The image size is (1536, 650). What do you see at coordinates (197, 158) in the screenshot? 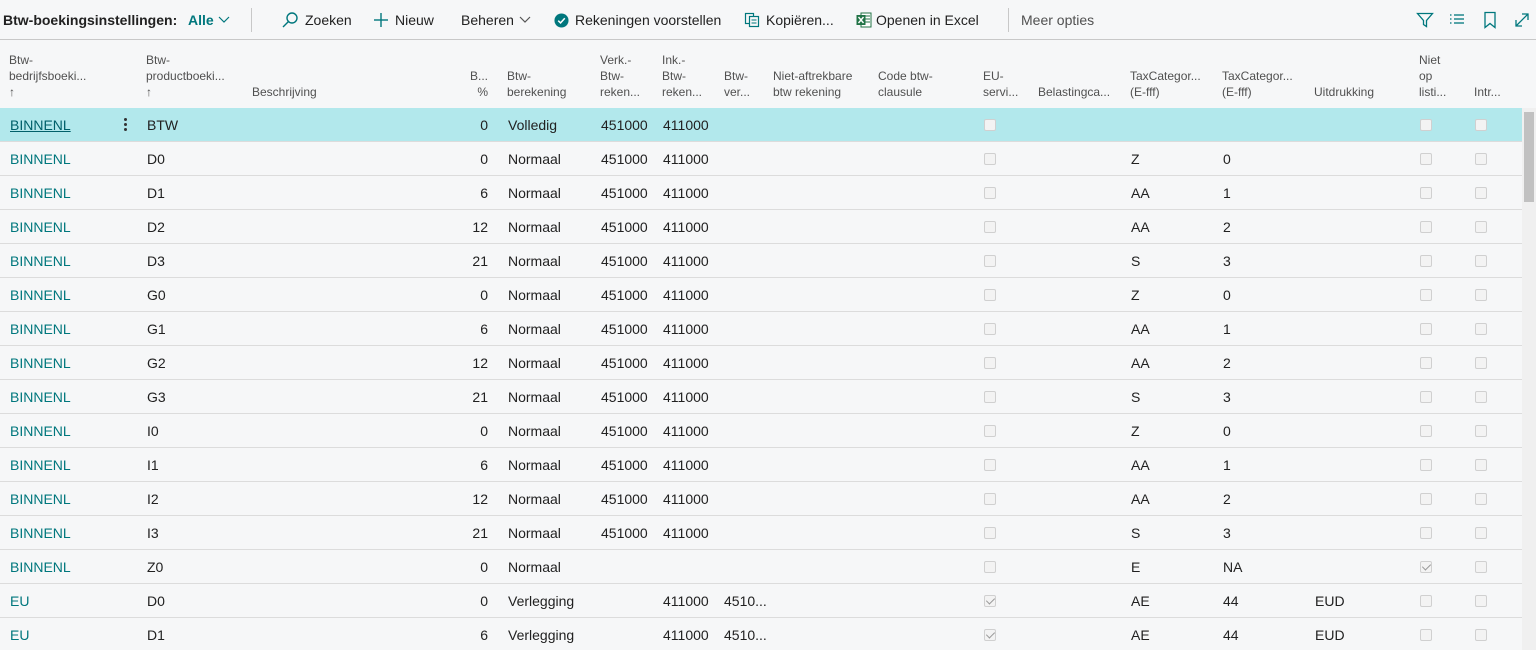
I see `cell-prod-group: D0` at bounding box center [197, 158].